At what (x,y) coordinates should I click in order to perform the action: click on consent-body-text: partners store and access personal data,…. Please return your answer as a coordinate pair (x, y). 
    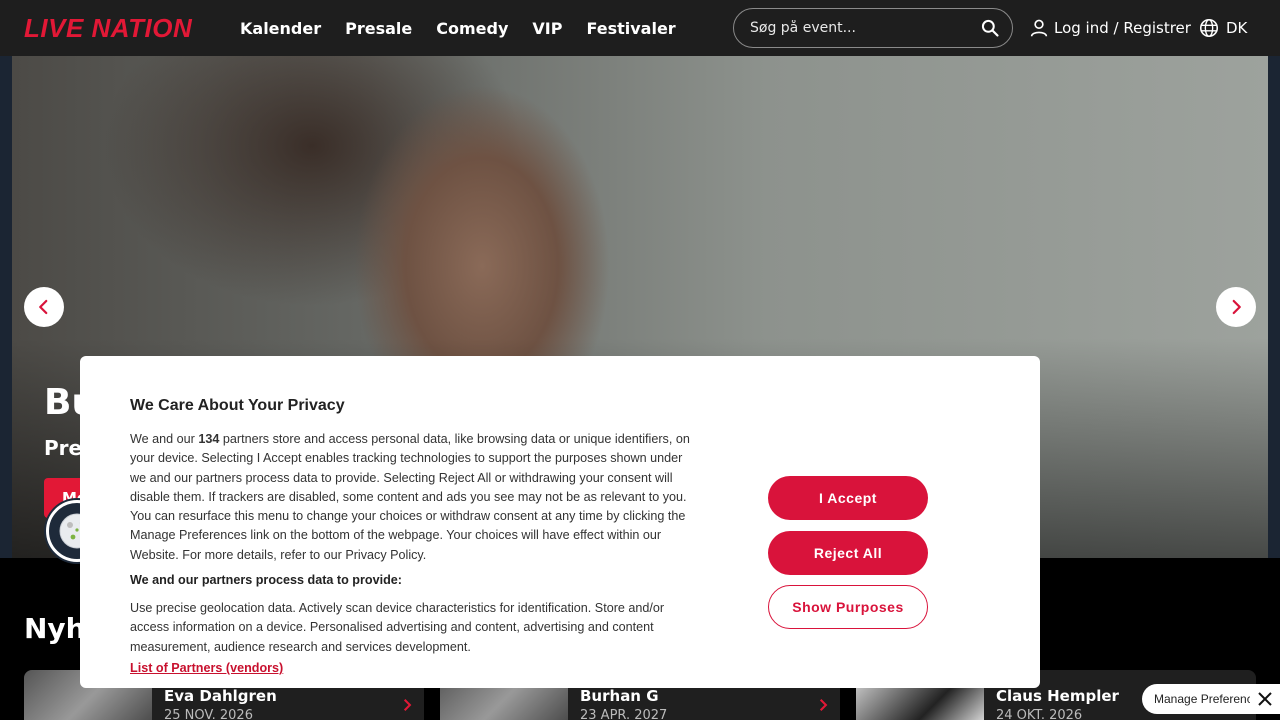
    Looking at the image, I should click on (410, 497).